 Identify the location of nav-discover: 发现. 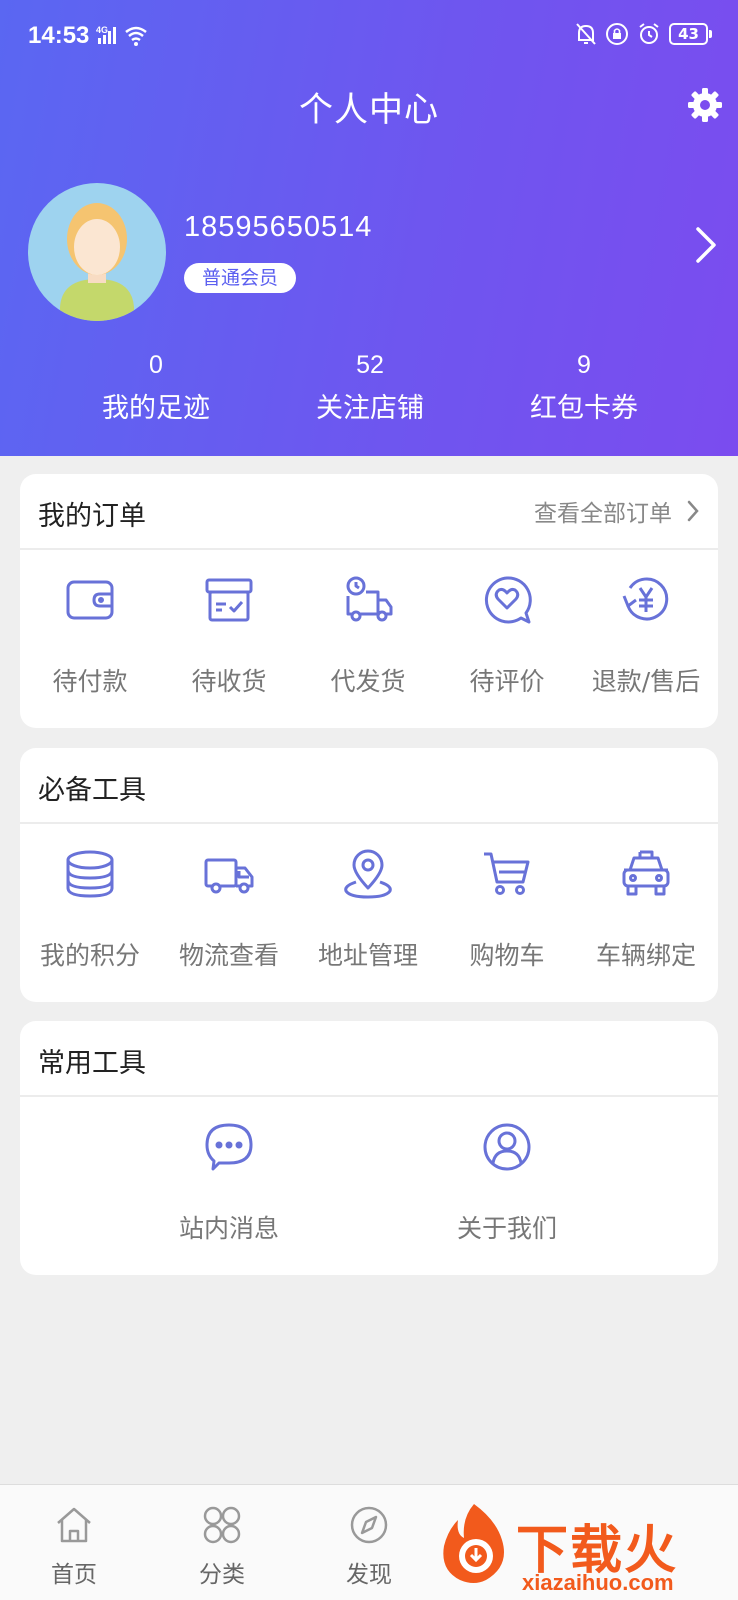
(369, 1542).